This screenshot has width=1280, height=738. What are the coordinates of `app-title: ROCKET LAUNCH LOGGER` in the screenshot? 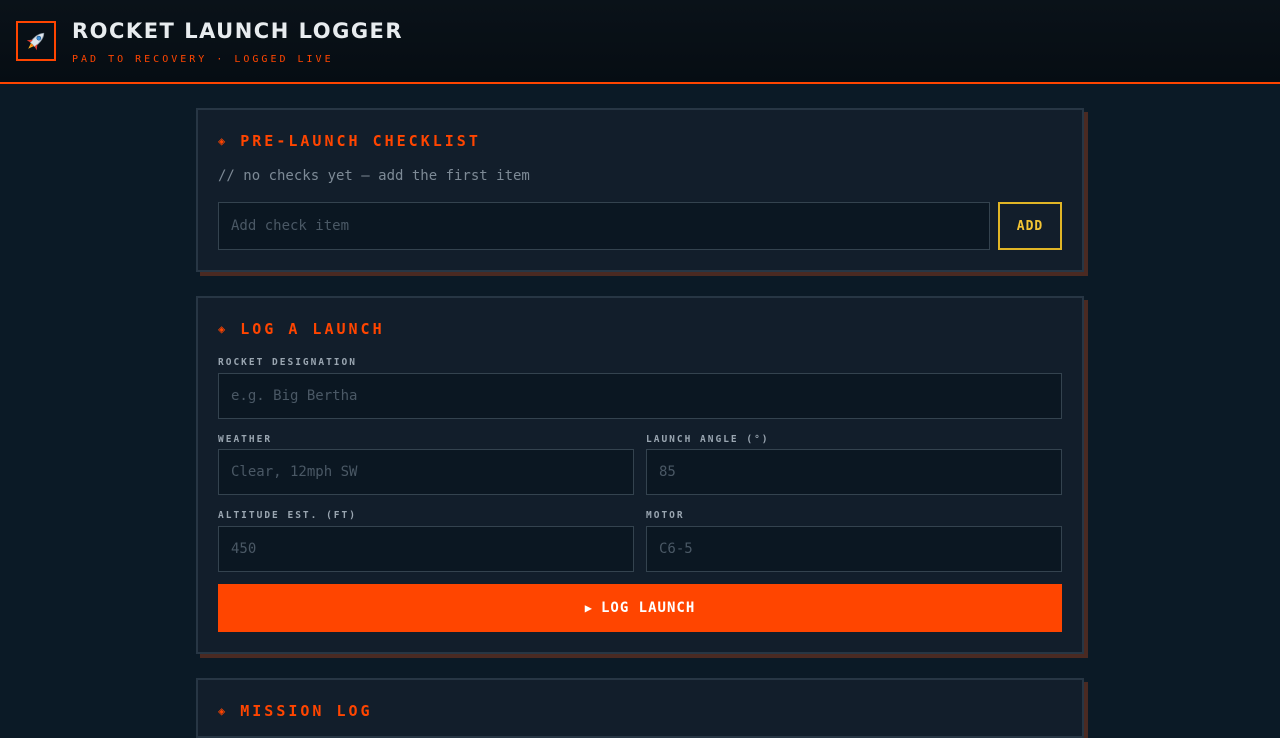 It's located at (238, 31).